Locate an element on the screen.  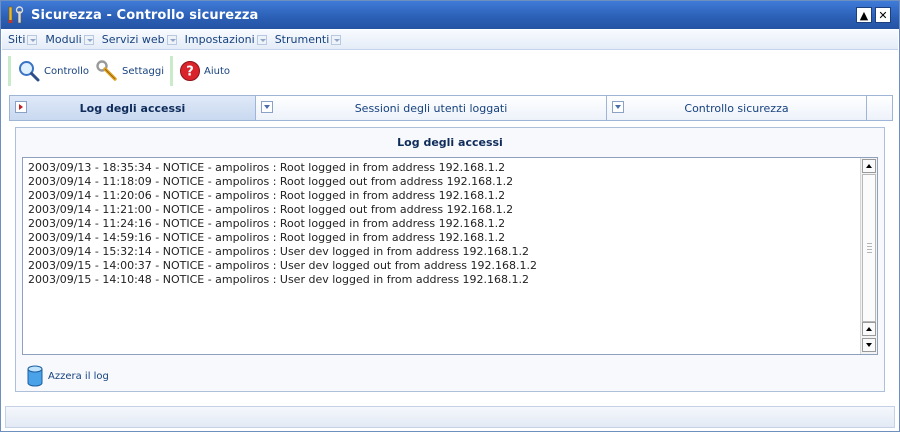
menu-moduli: Moduli is located at coordinates (69, 39).